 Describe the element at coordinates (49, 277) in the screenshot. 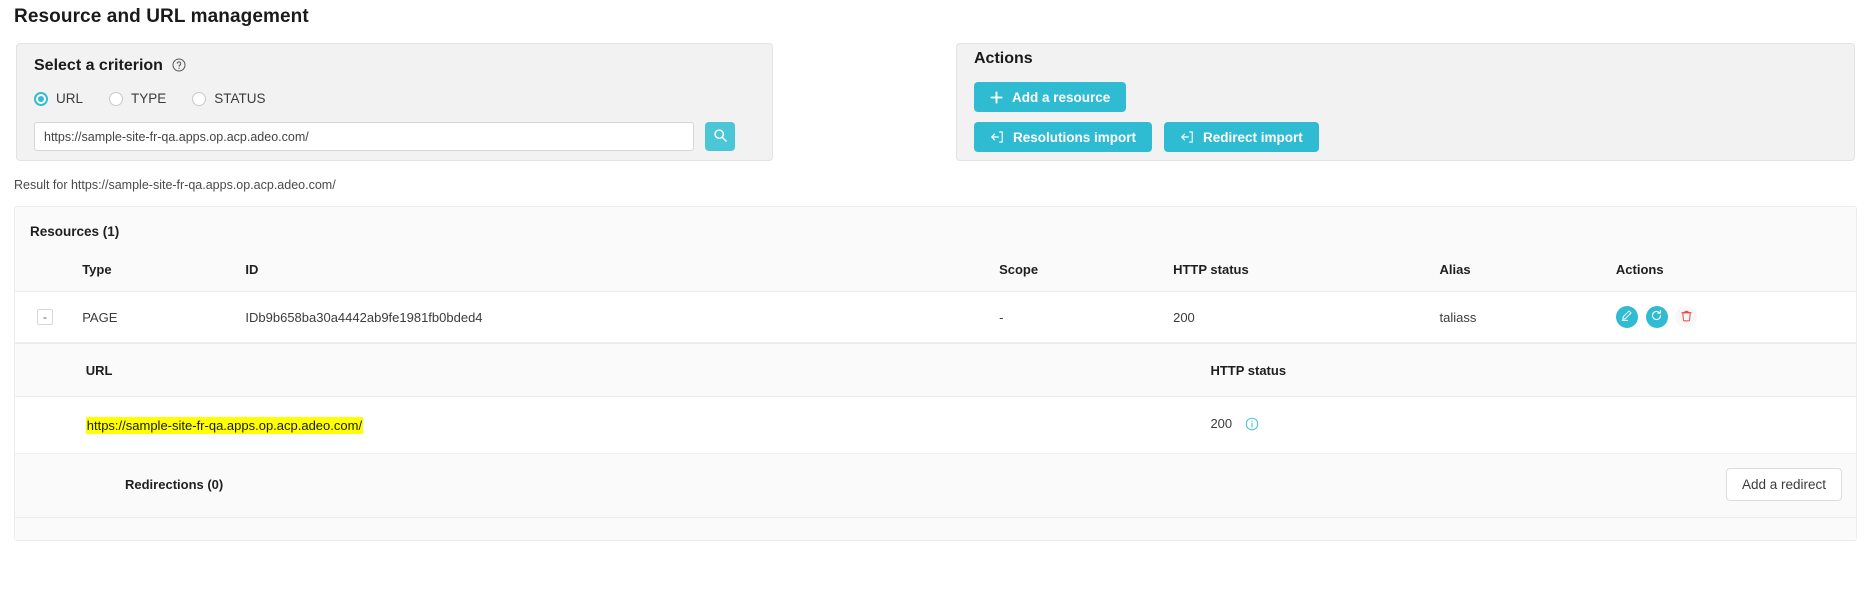

I see `col-toggle` at that location.